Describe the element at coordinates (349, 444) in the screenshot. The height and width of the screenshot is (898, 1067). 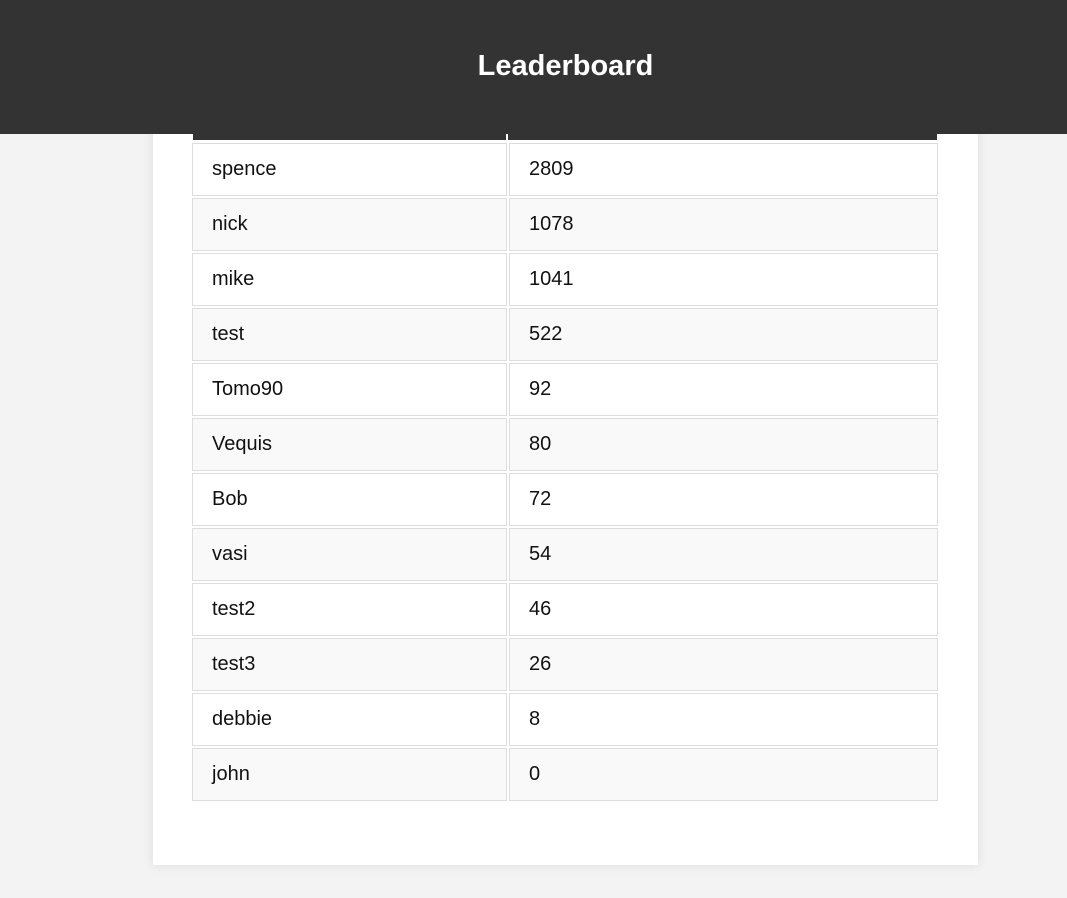
I see `player-name-cell: Vequis` at that location.